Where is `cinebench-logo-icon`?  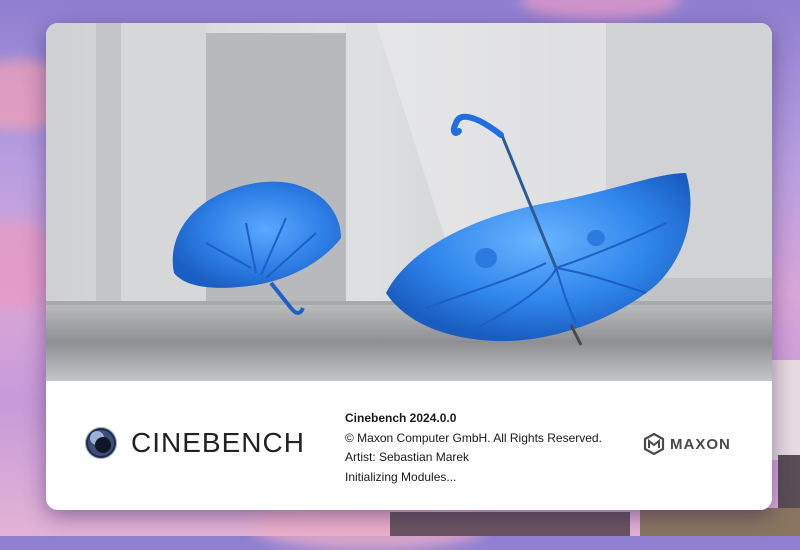 cinebench-logo-icon is located at coordinates (101, 443).